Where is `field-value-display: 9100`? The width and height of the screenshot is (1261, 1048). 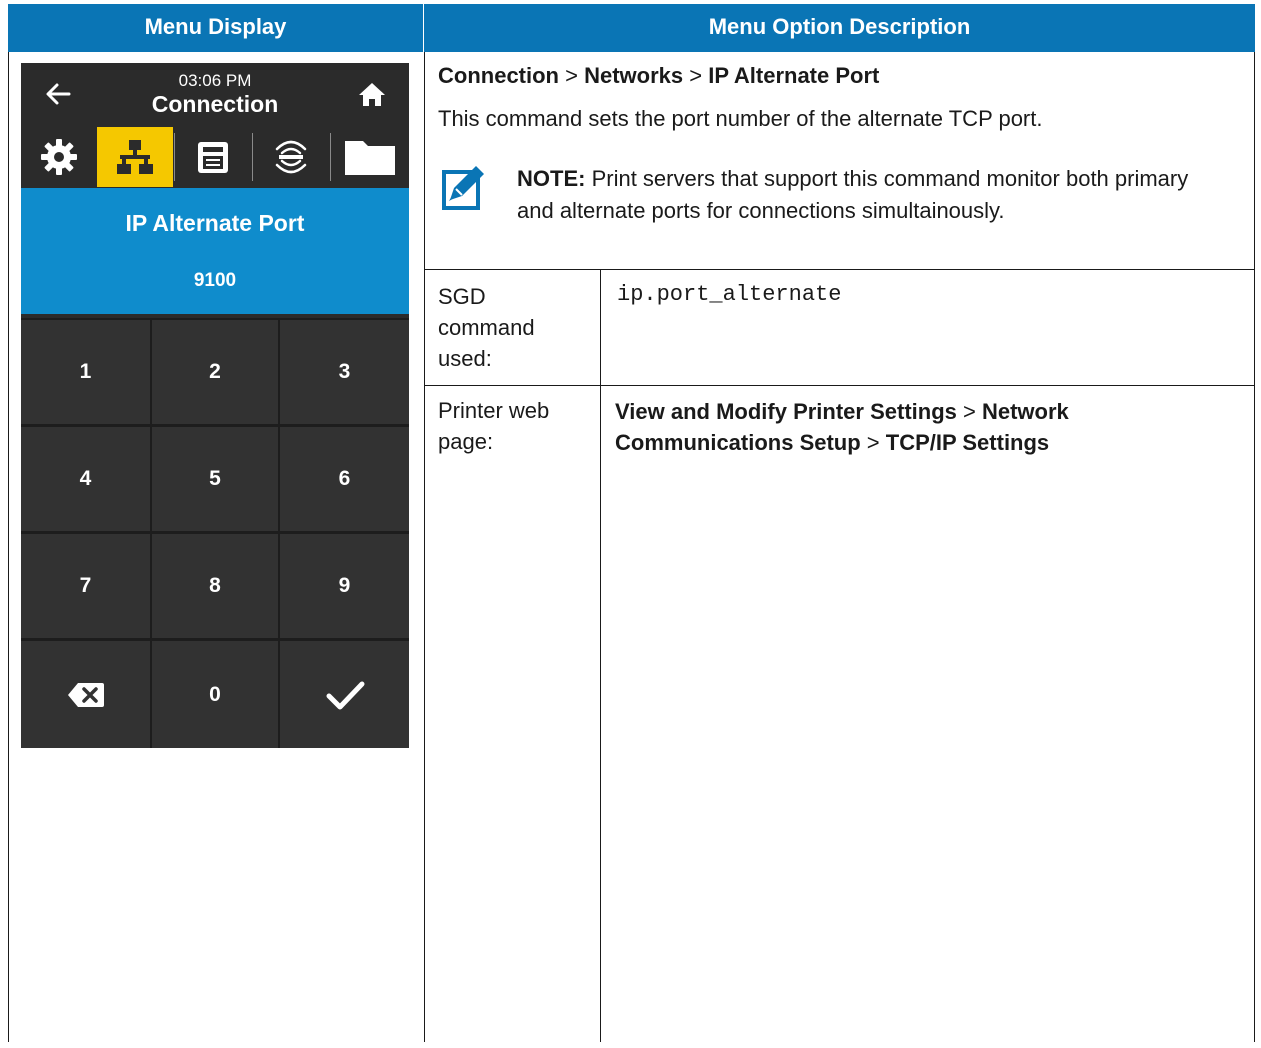 field-value-display: 9100 is located at coordinates (215, 281).